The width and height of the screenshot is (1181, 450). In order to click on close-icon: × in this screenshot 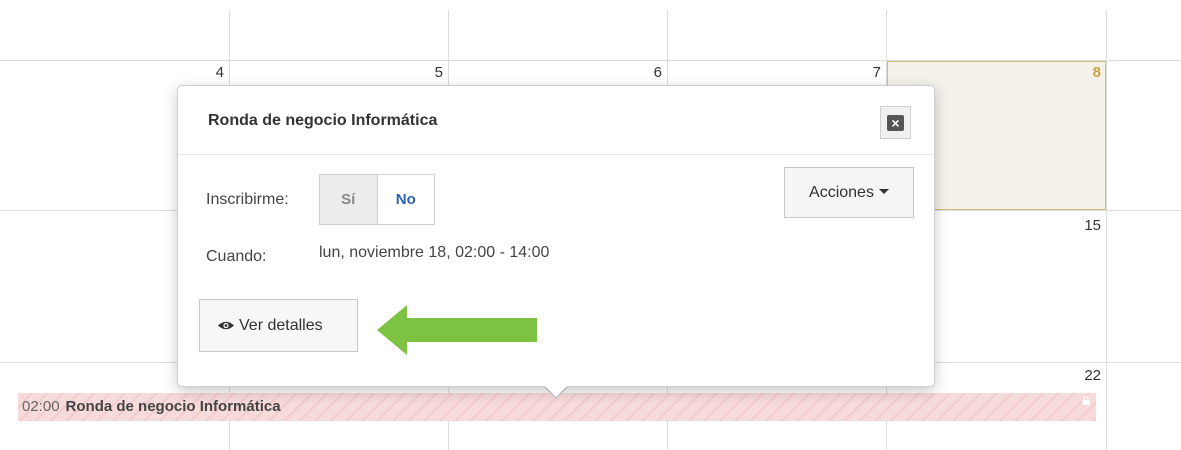, I will do `click(895, 123)`.